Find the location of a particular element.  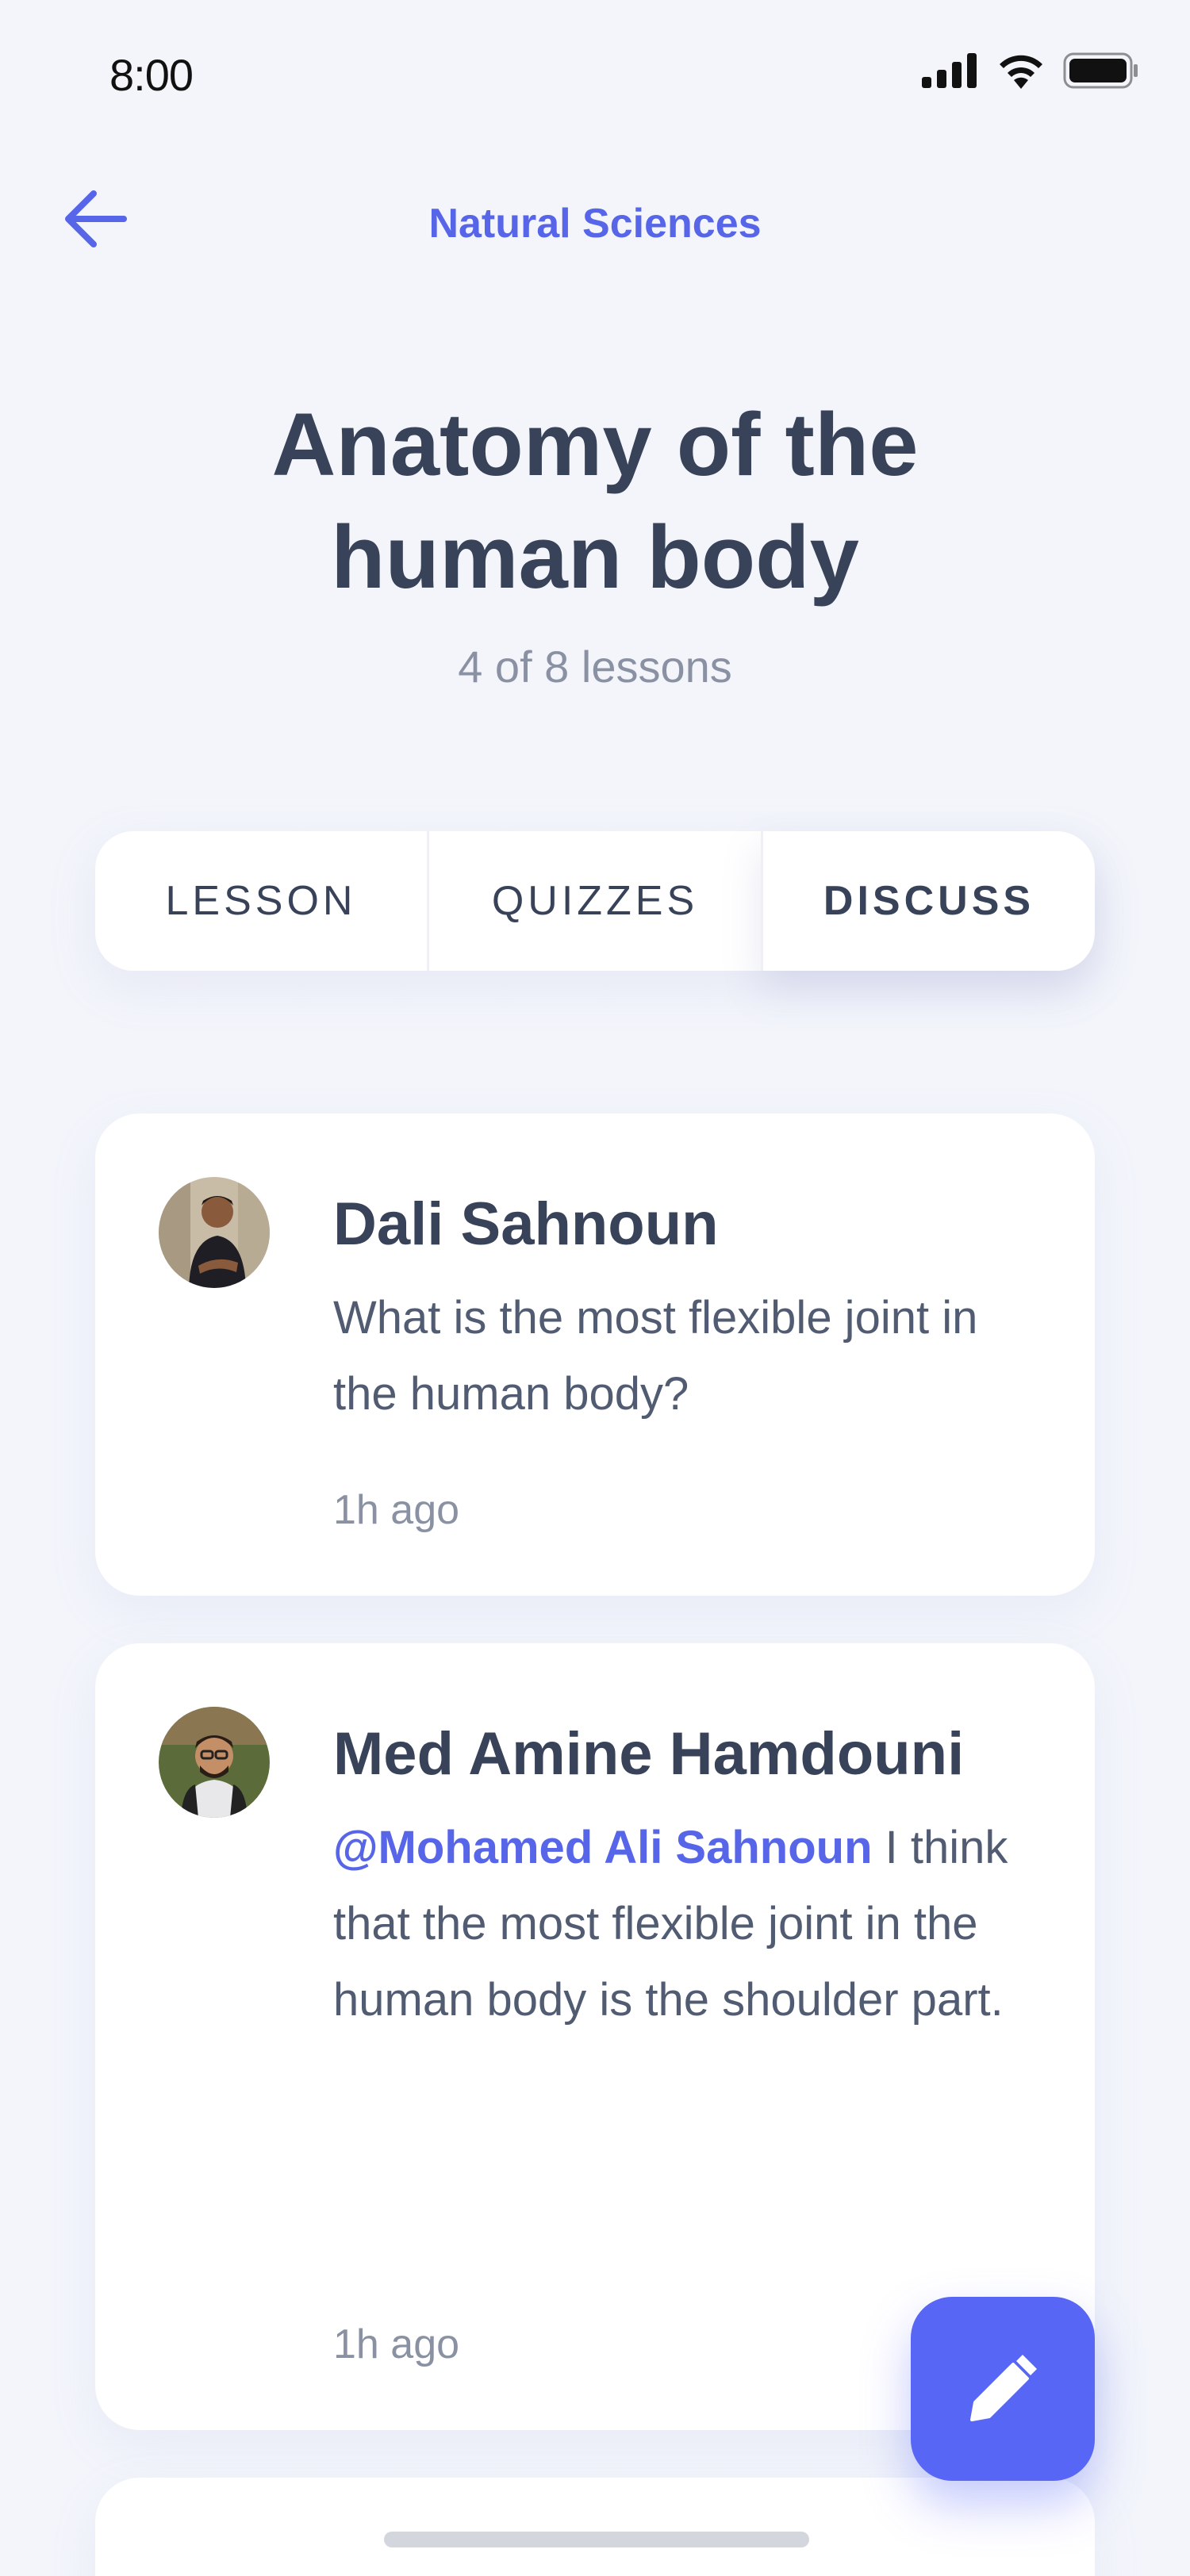

comment-author: Dali Sahnoun is located at coordinates (526, 1225).